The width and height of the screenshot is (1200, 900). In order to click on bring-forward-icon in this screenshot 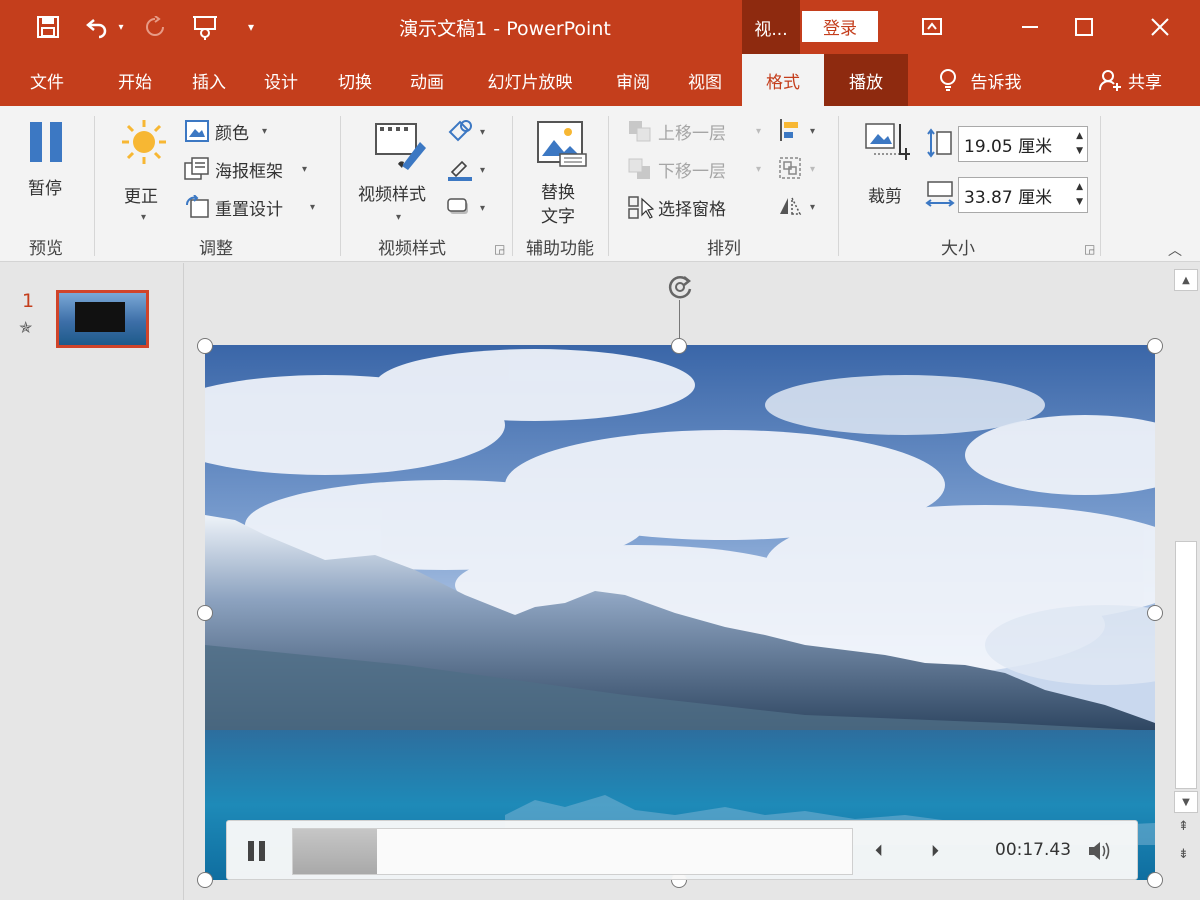, I will do `click(640, 131)`.